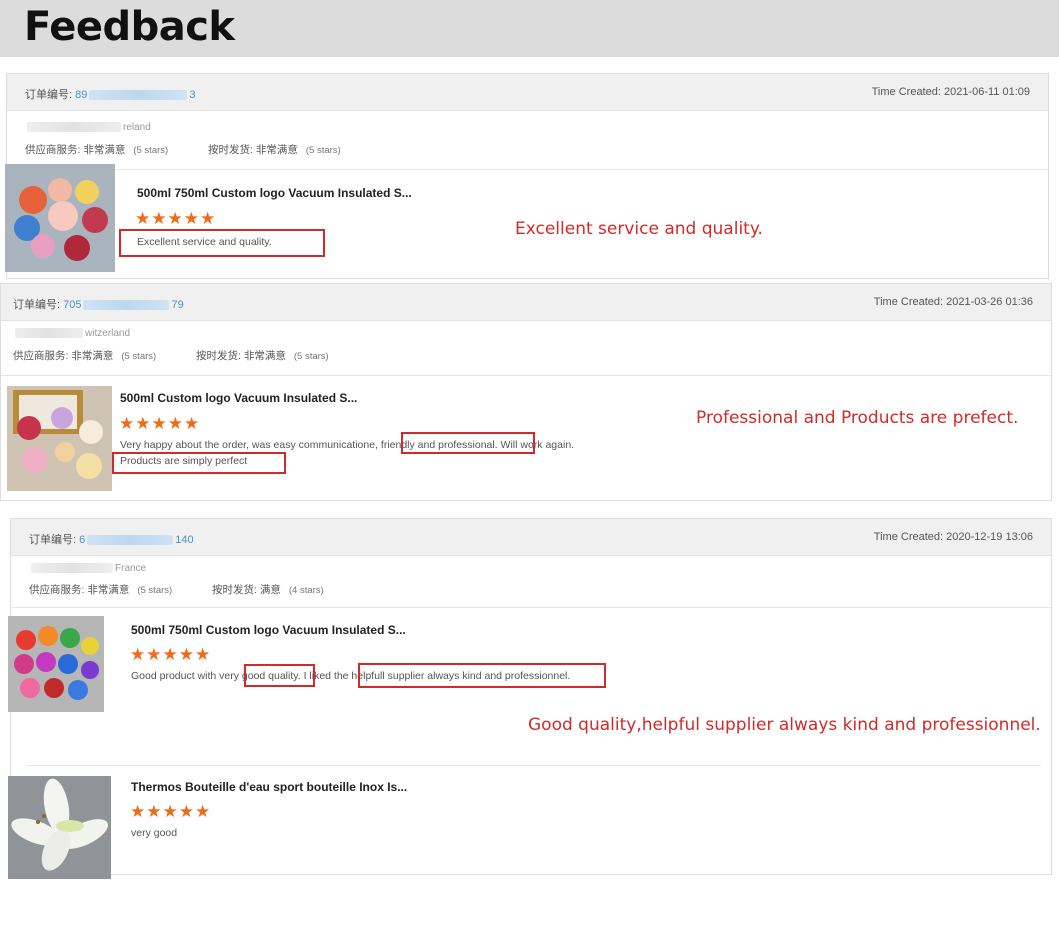 Image resolution: width=1059 pixels, height=935 pixels. I want to click on order-number: 订单编号: 6 140, so click(111, 539).